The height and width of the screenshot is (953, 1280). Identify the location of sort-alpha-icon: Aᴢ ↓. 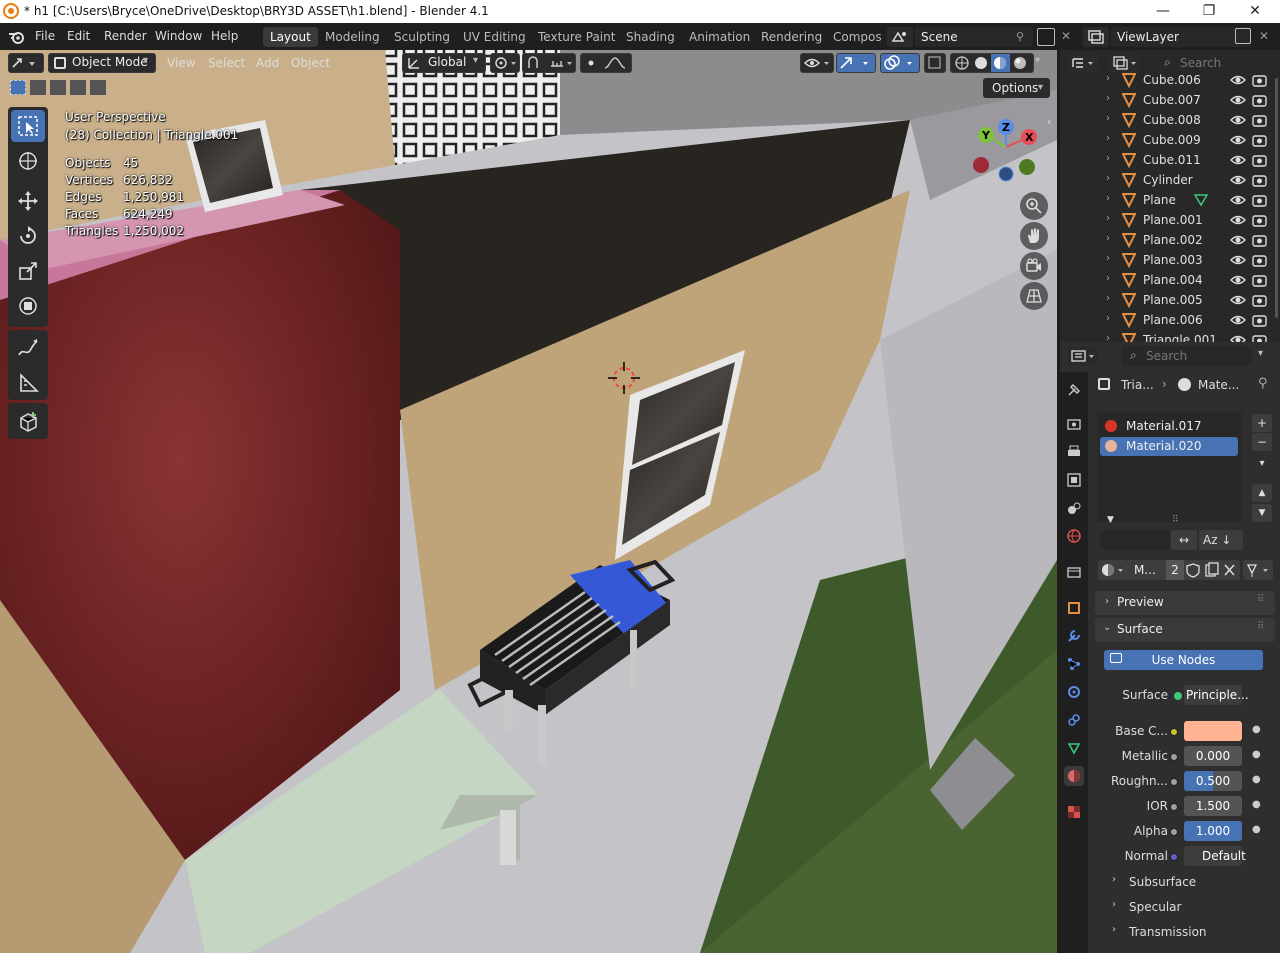
(1221, 540).